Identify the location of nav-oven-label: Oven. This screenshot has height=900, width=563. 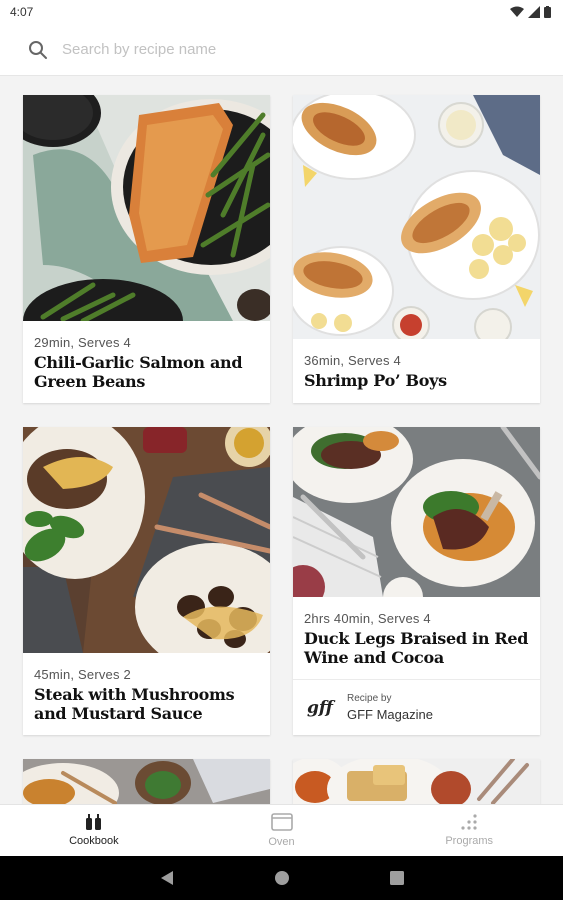
(281, 842).